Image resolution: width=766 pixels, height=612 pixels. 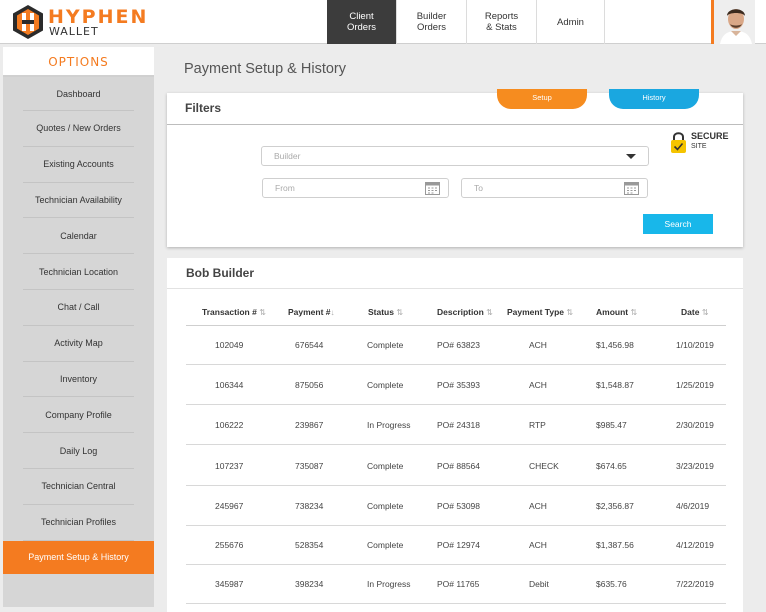 I want to click on to-date-field: To, so click(x=554, y=188).